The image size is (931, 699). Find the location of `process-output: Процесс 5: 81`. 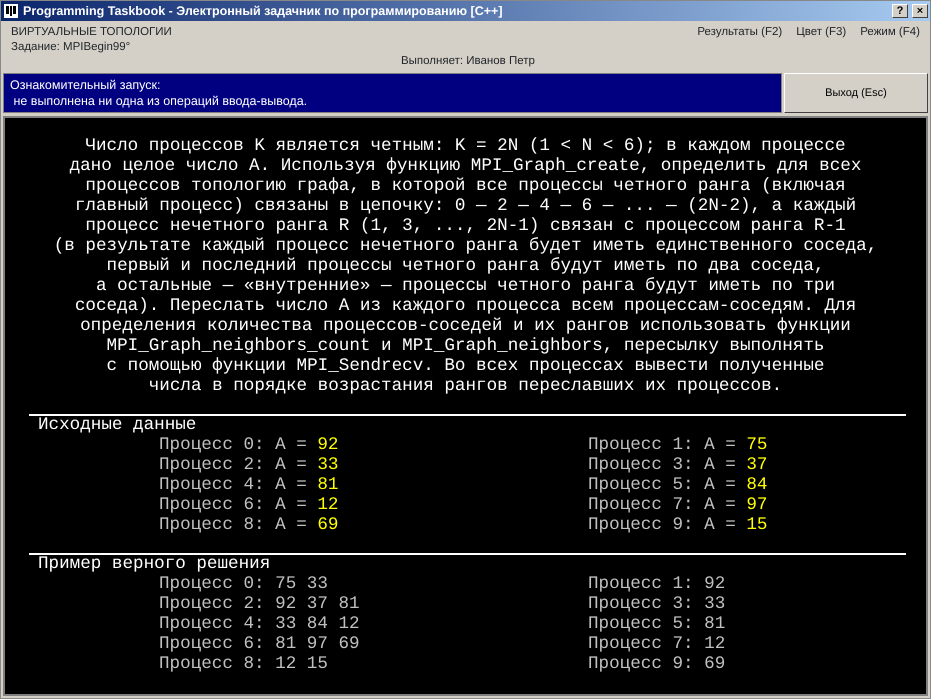

process-output: Процесс 5: 81 is located at coordinates (657, 624).